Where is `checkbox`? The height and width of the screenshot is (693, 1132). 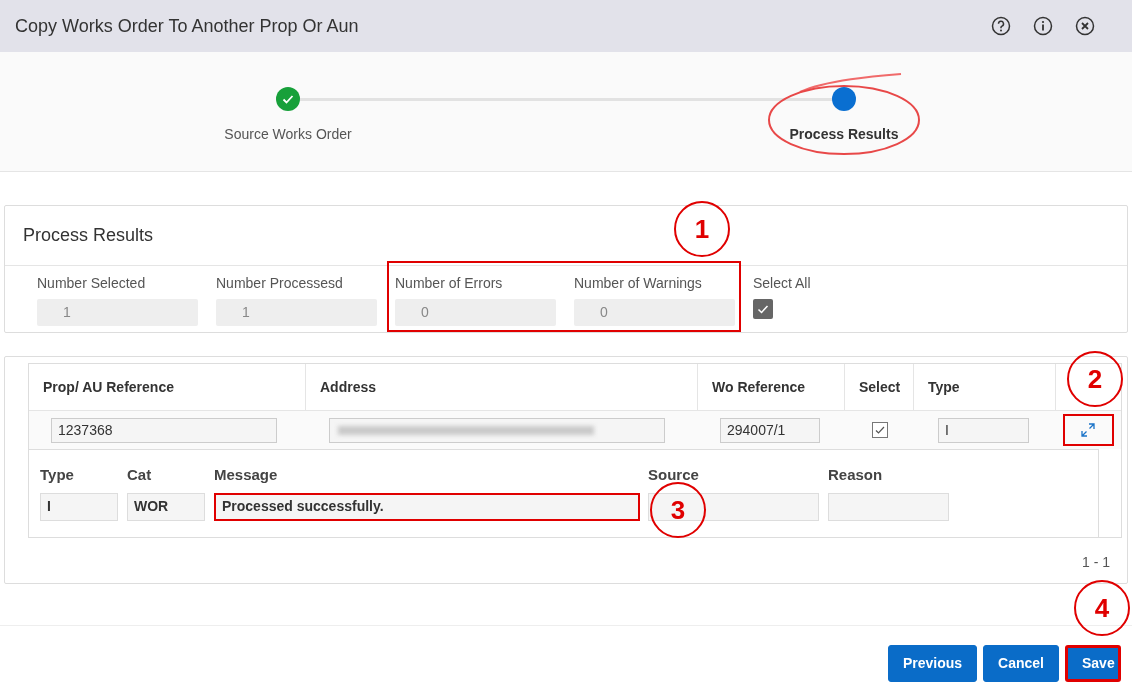 checkbox is located at coordinates (763, 309).